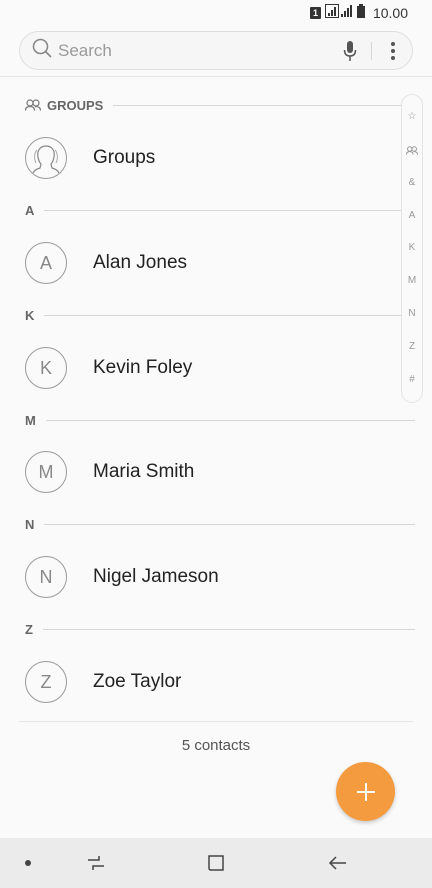 Image resolution: width=432 pixels, height=888 pixels. What do you see at coordinates (200, 472) in the screenshot?
I see `list-item-maria-smith: M Maria Smith` at bounding box center [200, 472].